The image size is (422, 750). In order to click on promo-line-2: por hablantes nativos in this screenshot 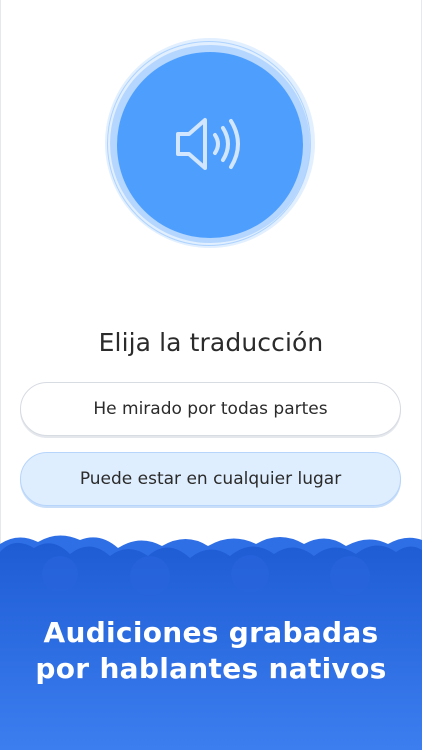, I will do `click(211, 668)`.